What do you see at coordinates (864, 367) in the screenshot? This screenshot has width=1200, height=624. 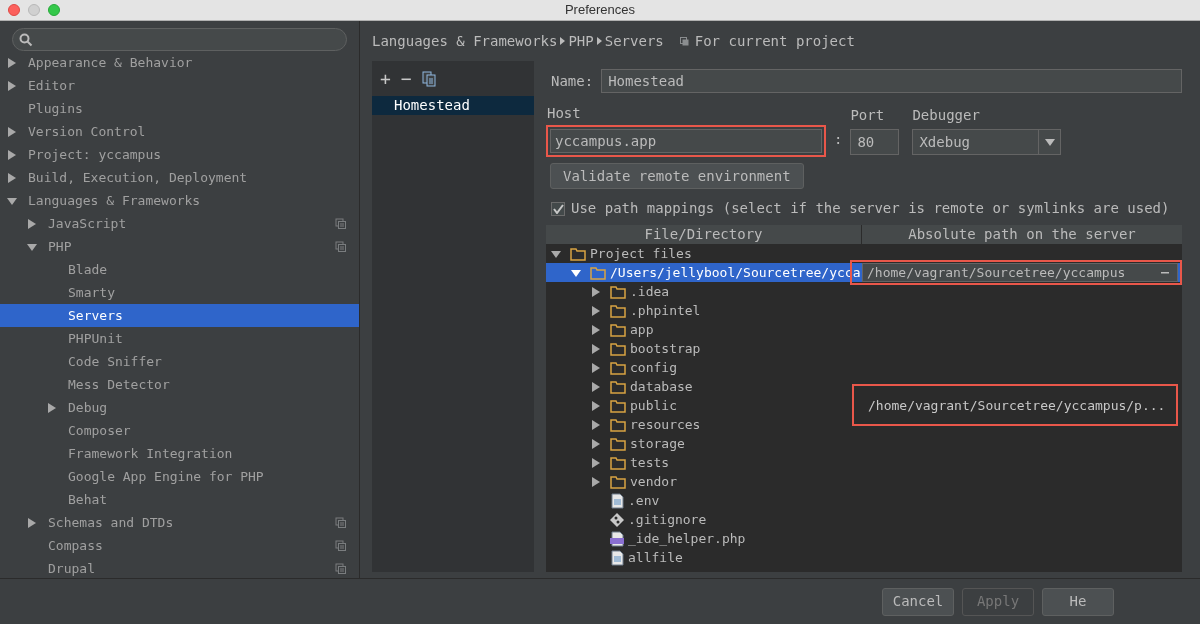 I see `tree-row: config` at bounding box center [864, 367].